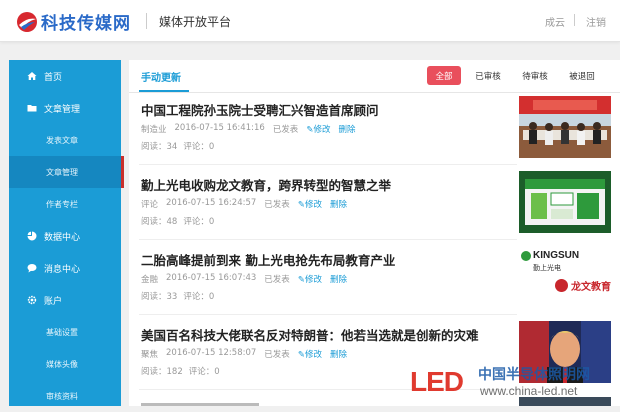 The image size is (620, 412). What do you see at coordinates (266, 184) in the screenshot?
I see `article-title: 勤上光电收购龙文教育，跨界转型的智慧之举` at bounding box center [266, 184].